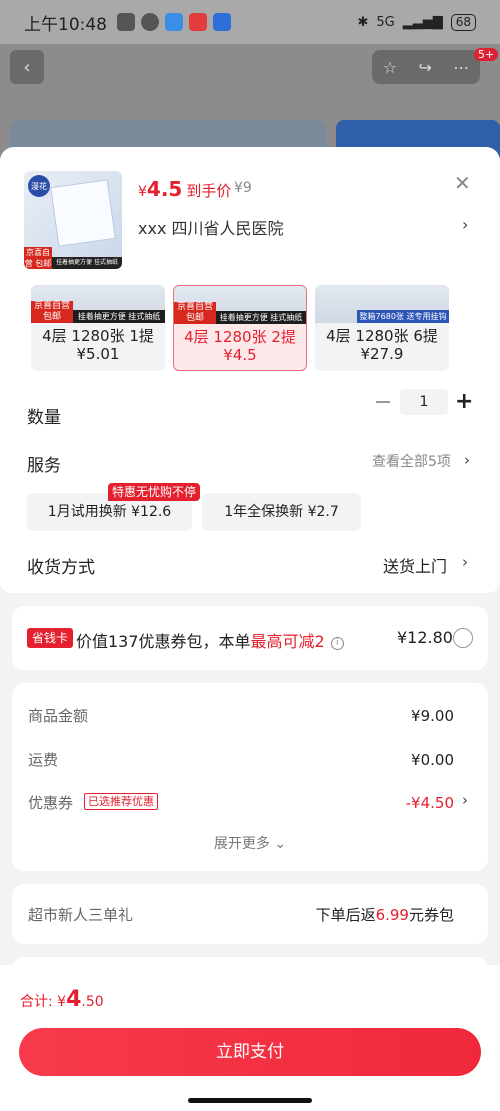  What do you see at coordinates (39, 186) in the screenshot?
I see `brand-logo: 漫花` at bounding box center [39, 186].